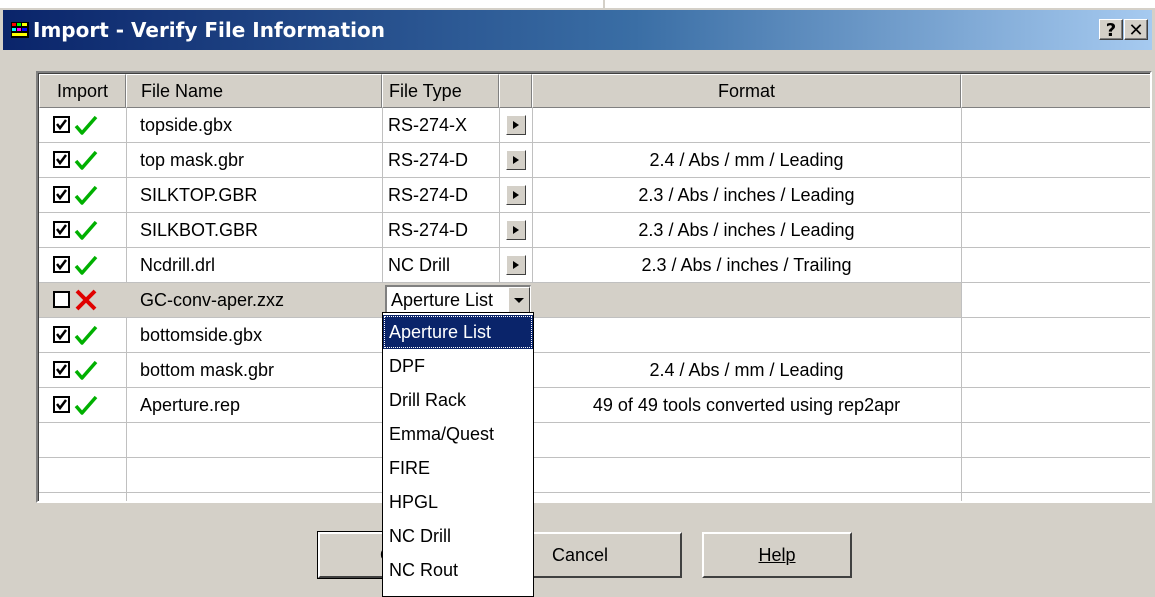 The height and width of the screenshot is (597, 1155). What do you see at coordinates (746, 91) in the screenshot?
I see `header-format: Format` at bounding box center [746, 91].